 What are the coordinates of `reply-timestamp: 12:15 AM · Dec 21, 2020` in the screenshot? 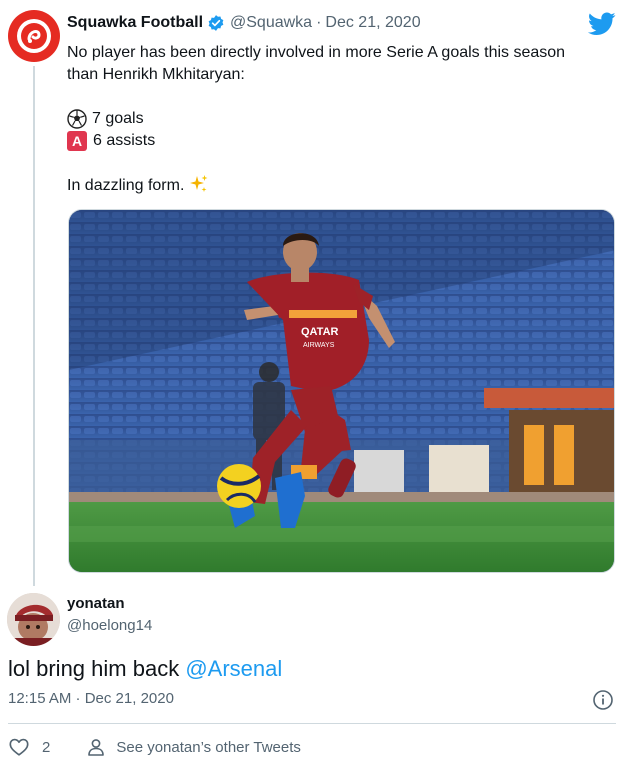 It's located at (91, 698).